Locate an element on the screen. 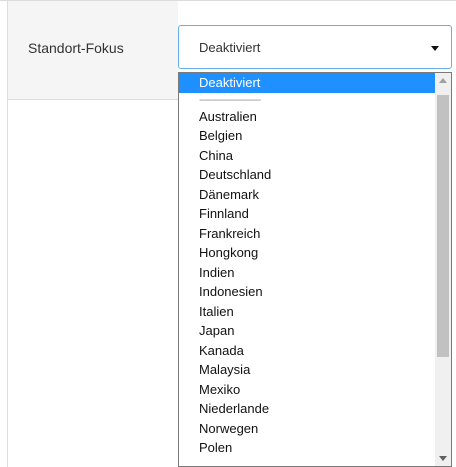  dropdown-option: Malaysia is located at coordinates (307, 370).